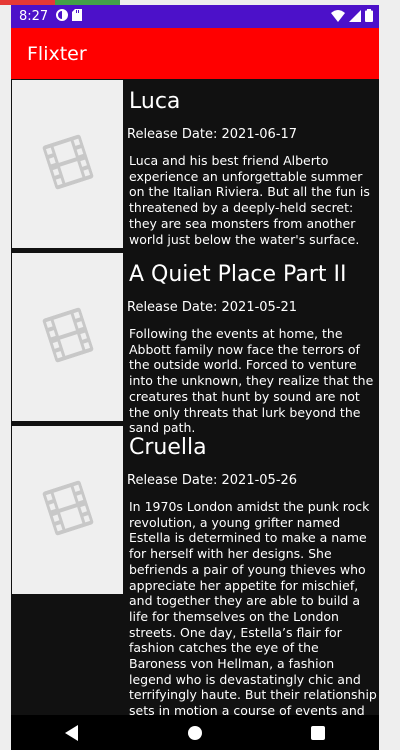  What do you see at coordinates (338, 17) in the screenshot?
I see `wifi-icon` at bounding box center [338, 17].